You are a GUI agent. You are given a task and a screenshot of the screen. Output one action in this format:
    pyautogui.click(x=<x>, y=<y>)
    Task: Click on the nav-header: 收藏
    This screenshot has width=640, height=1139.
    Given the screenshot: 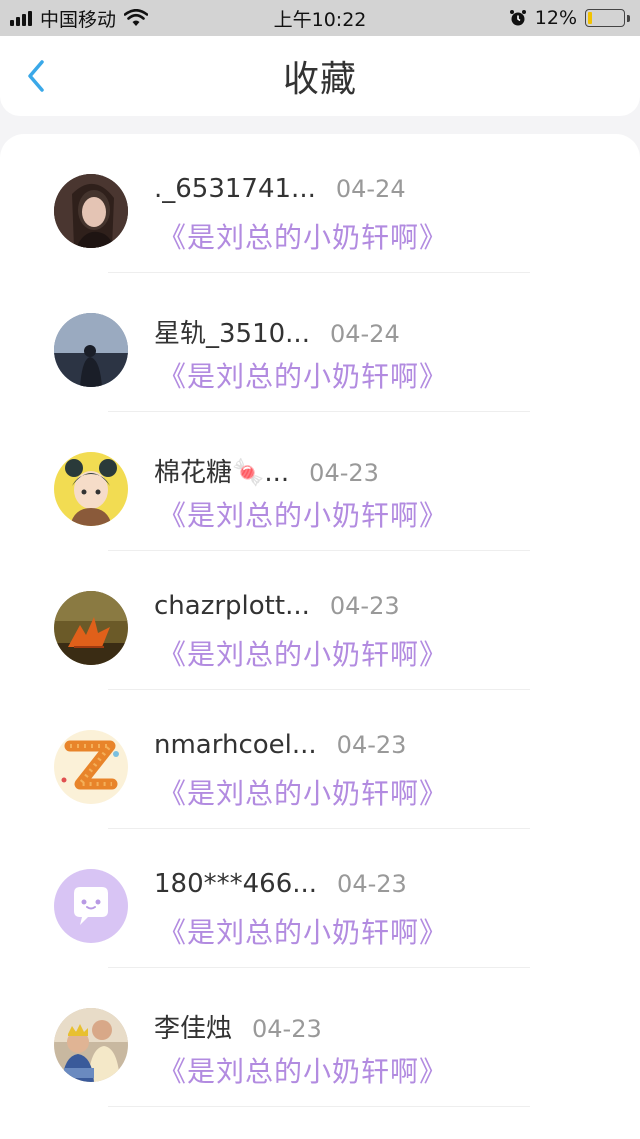 What is the action you would take?
    pyautogui.click(x=320, y=76)
    